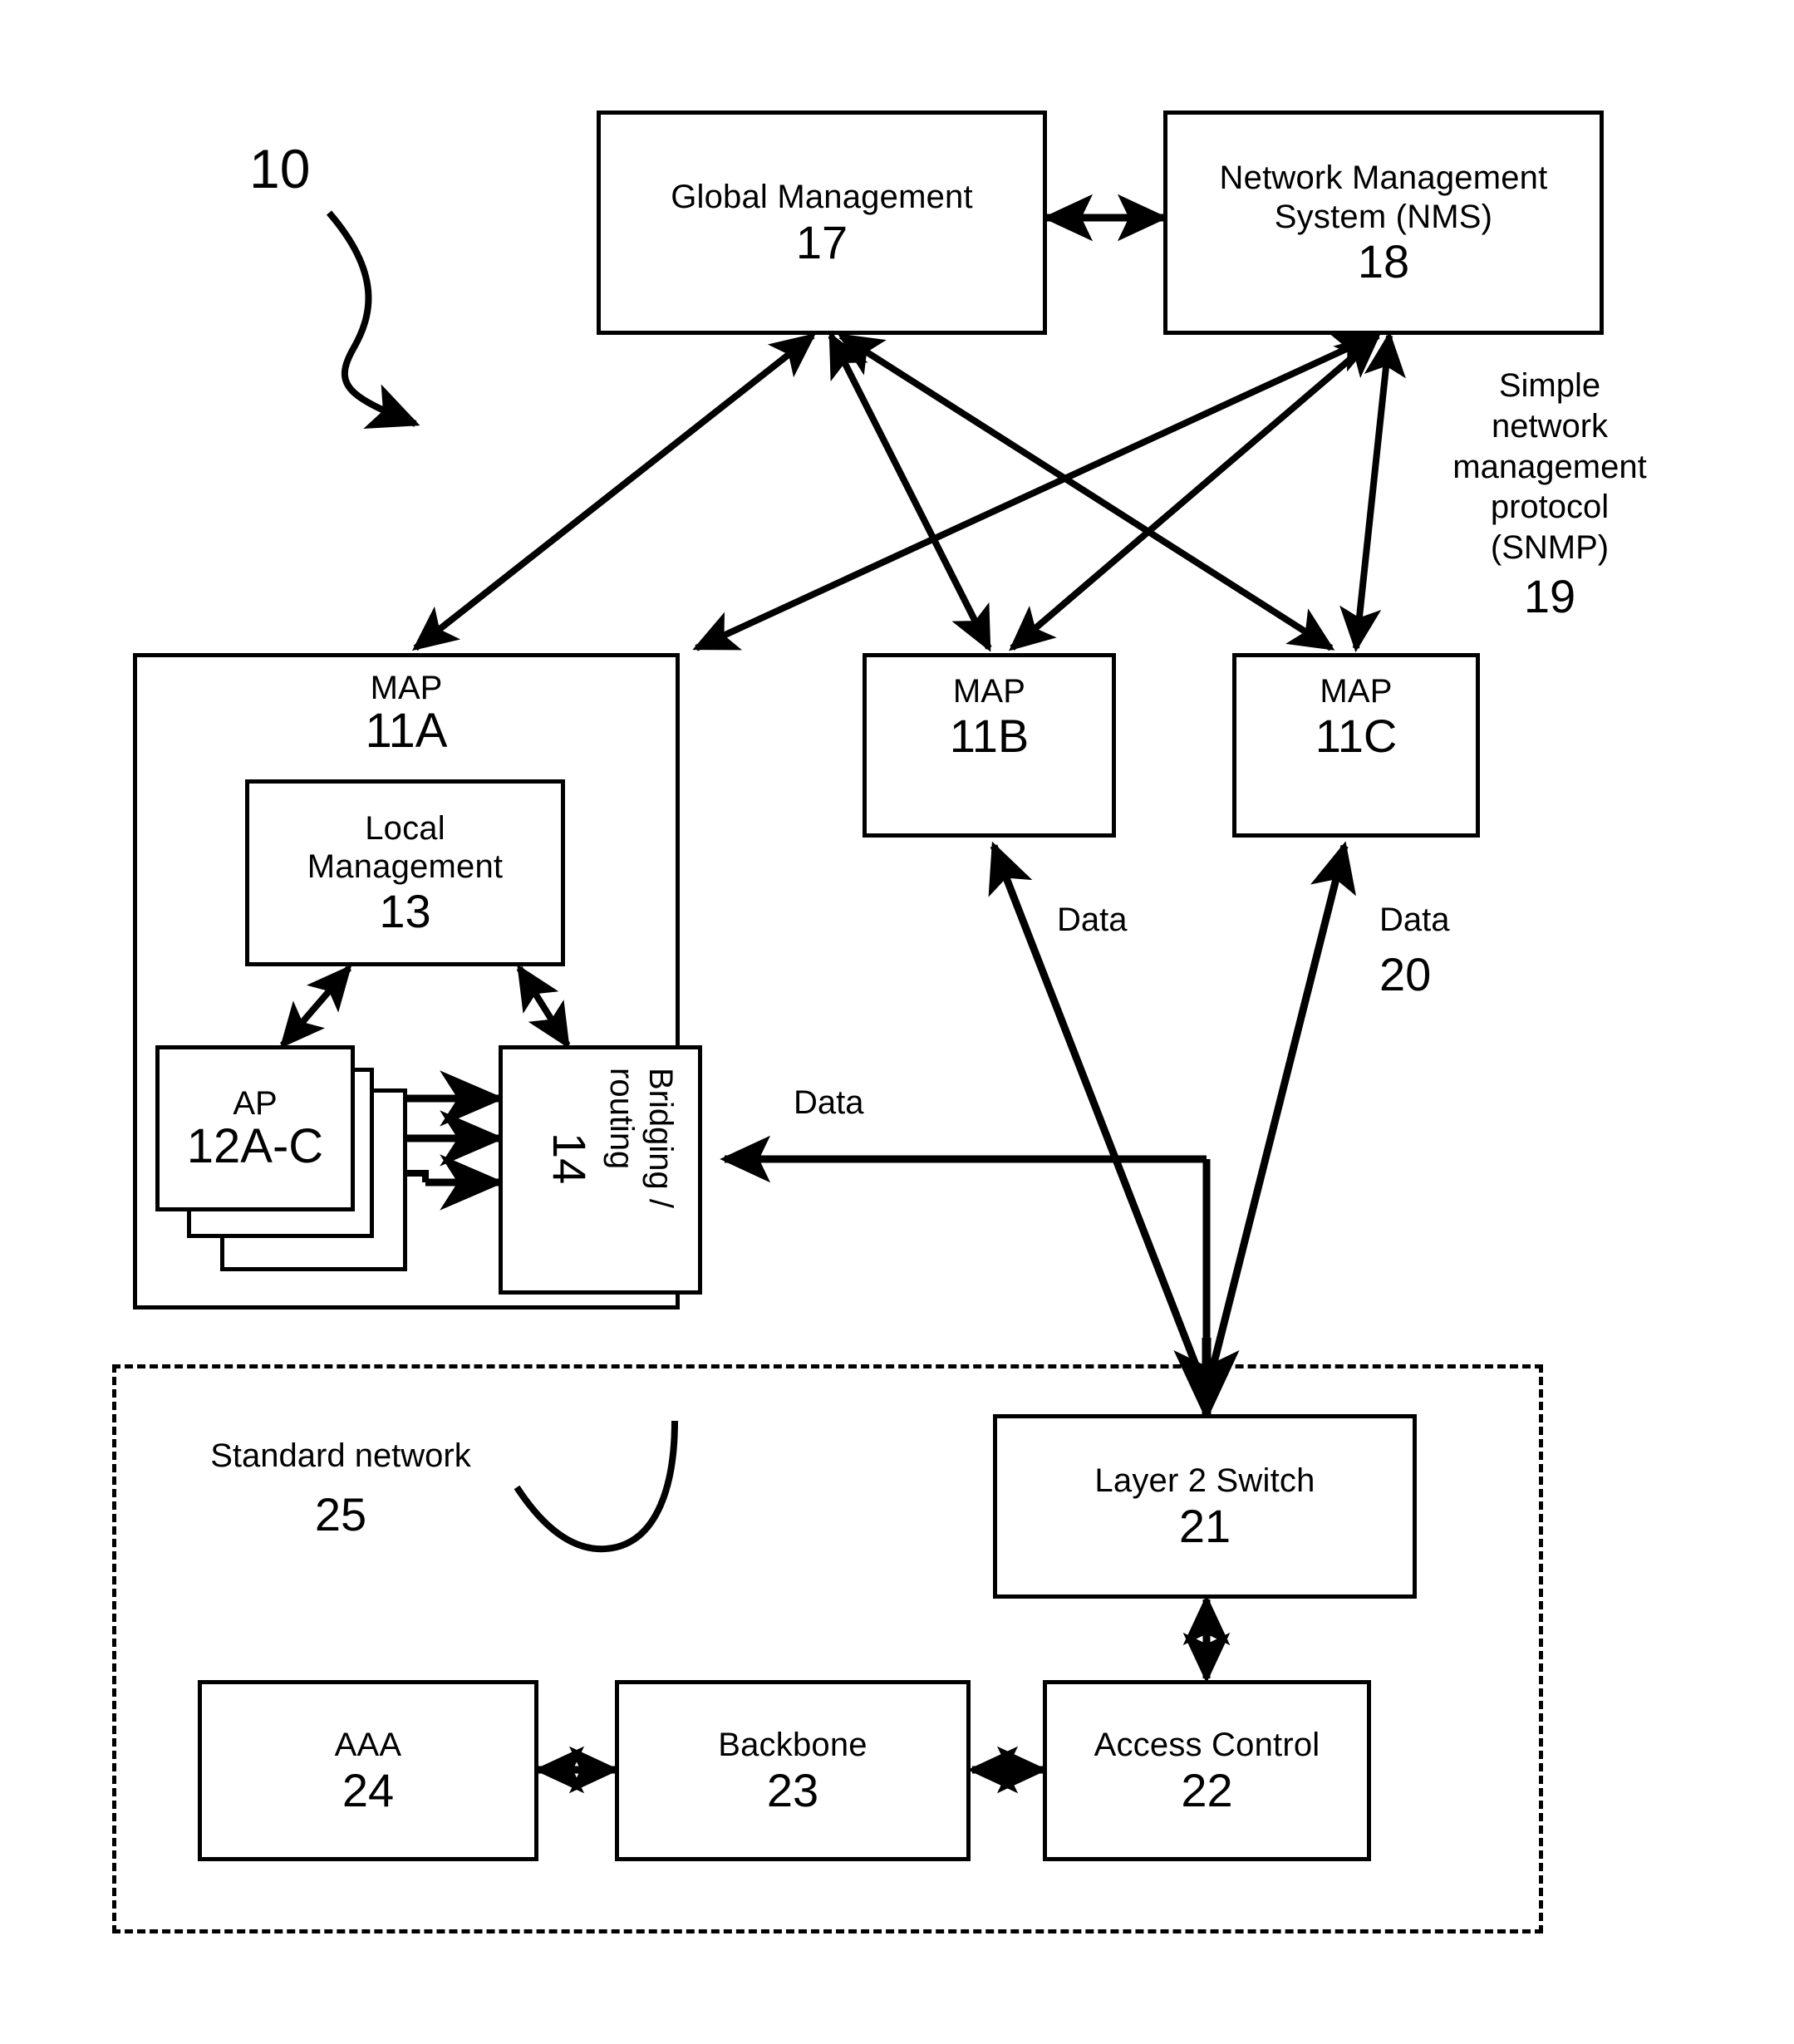 This screenshot has height=2044, width=1794. I want to click on backbone-title: Backbone, so click(793, 1745).